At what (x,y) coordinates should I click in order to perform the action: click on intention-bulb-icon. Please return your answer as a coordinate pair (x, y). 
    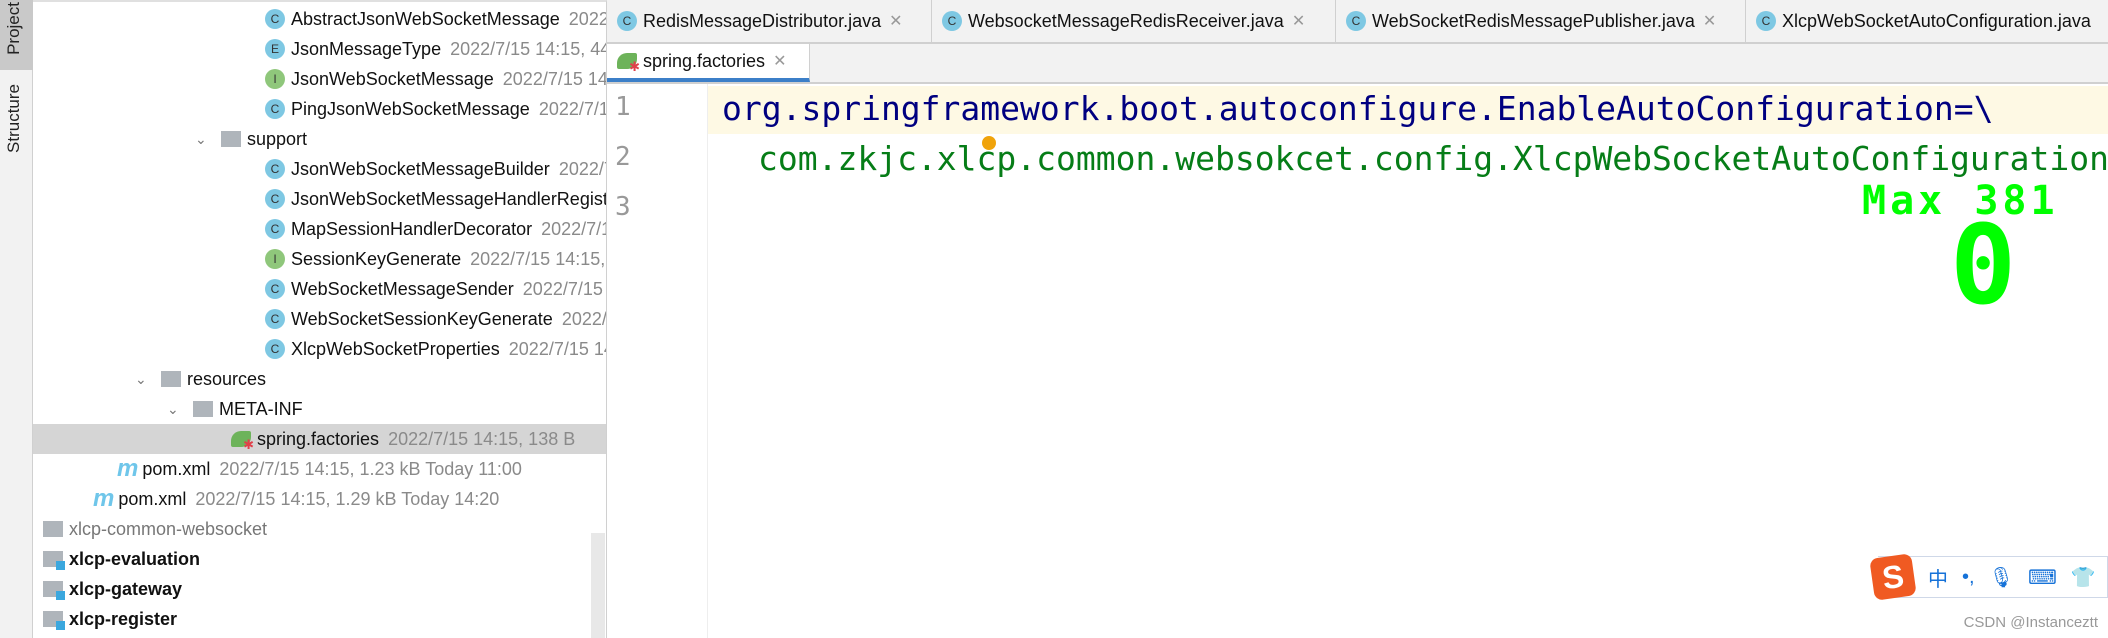
    Looking at the image, I should click on (989, 143).